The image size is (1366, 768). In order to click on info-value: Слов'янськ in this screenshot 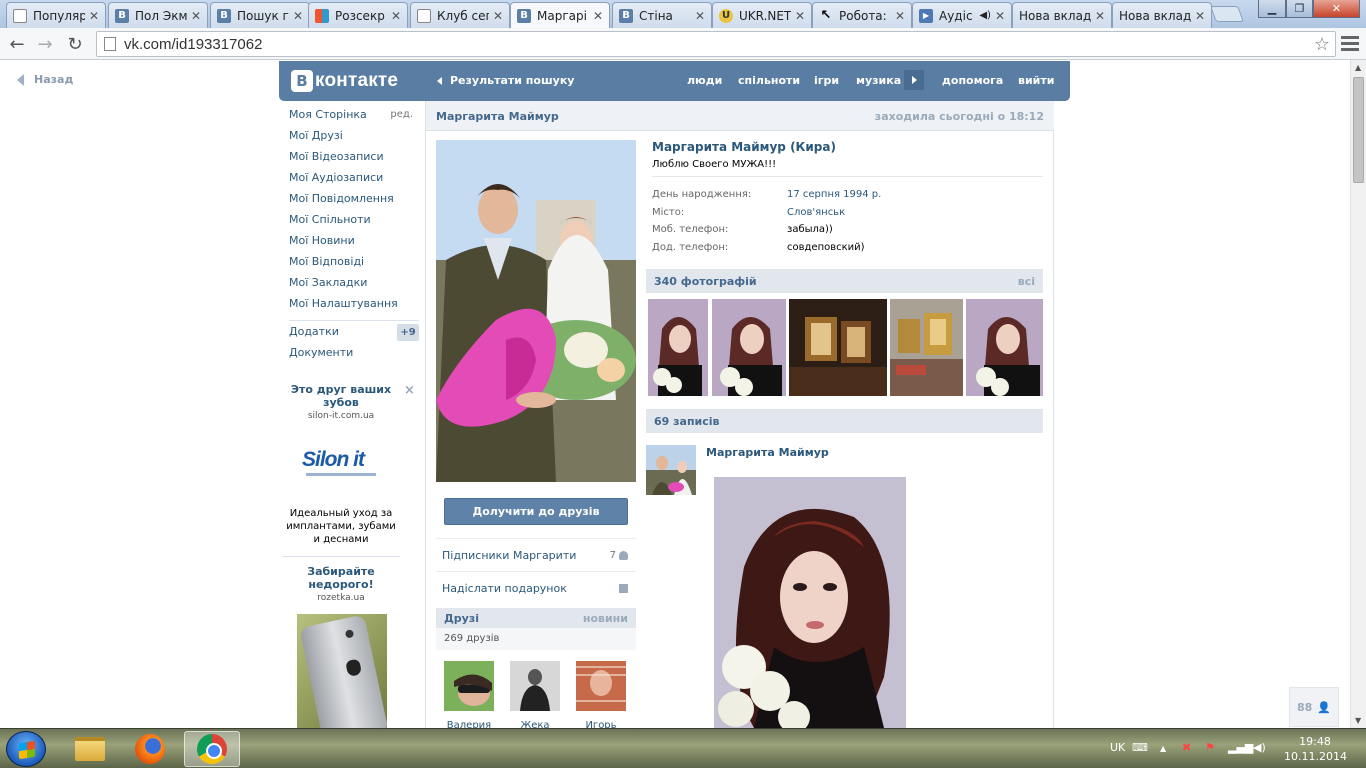, I will do `click(816, 212)`.